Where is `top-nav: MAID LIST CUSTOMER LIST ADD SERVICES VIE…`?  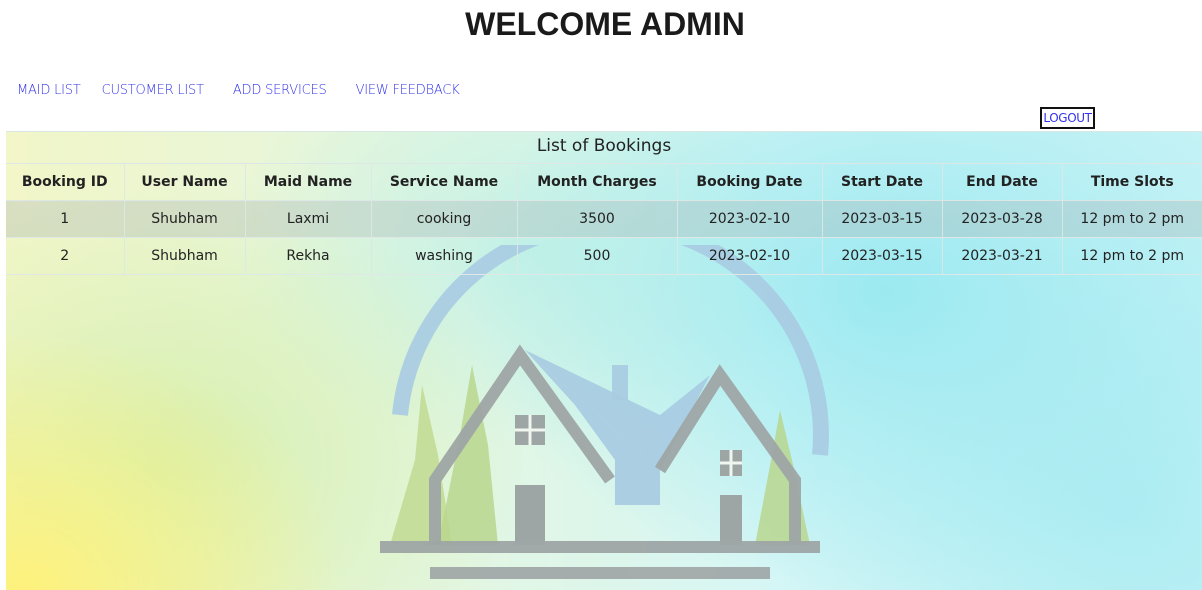 top-nav: MAID LIST CUSTOMER LIST ADD SERVICES VIE… is located at coordinates (244, 93).